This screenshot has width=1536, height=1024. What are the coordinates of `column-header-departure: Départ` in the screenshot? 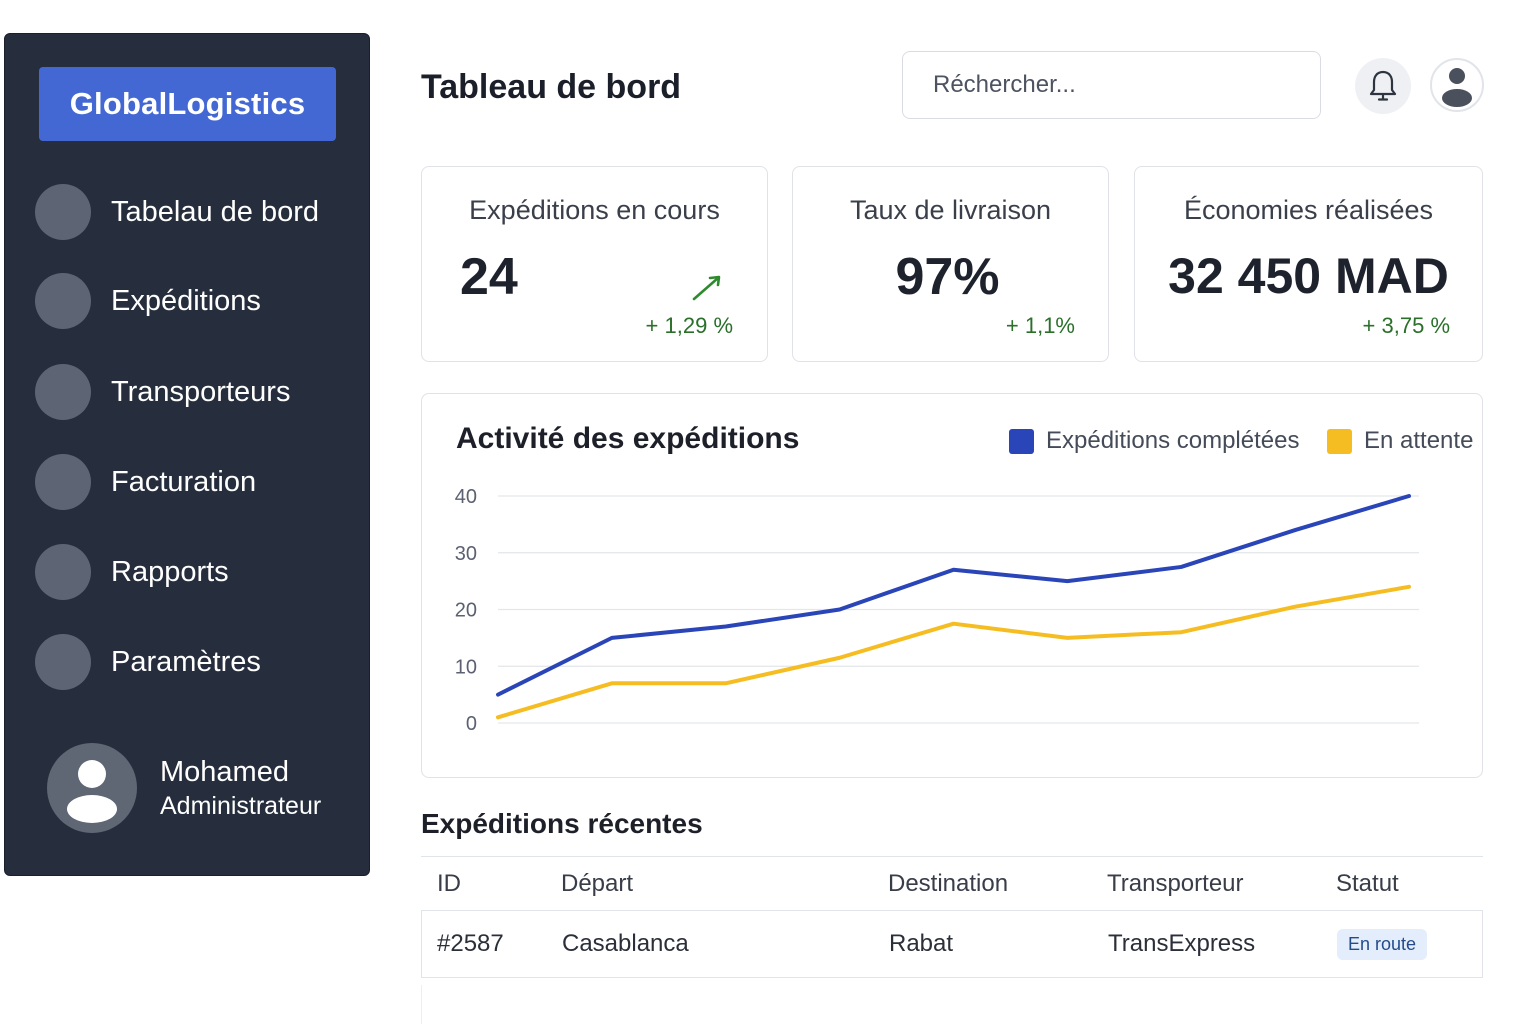 It's located at (597, 883).